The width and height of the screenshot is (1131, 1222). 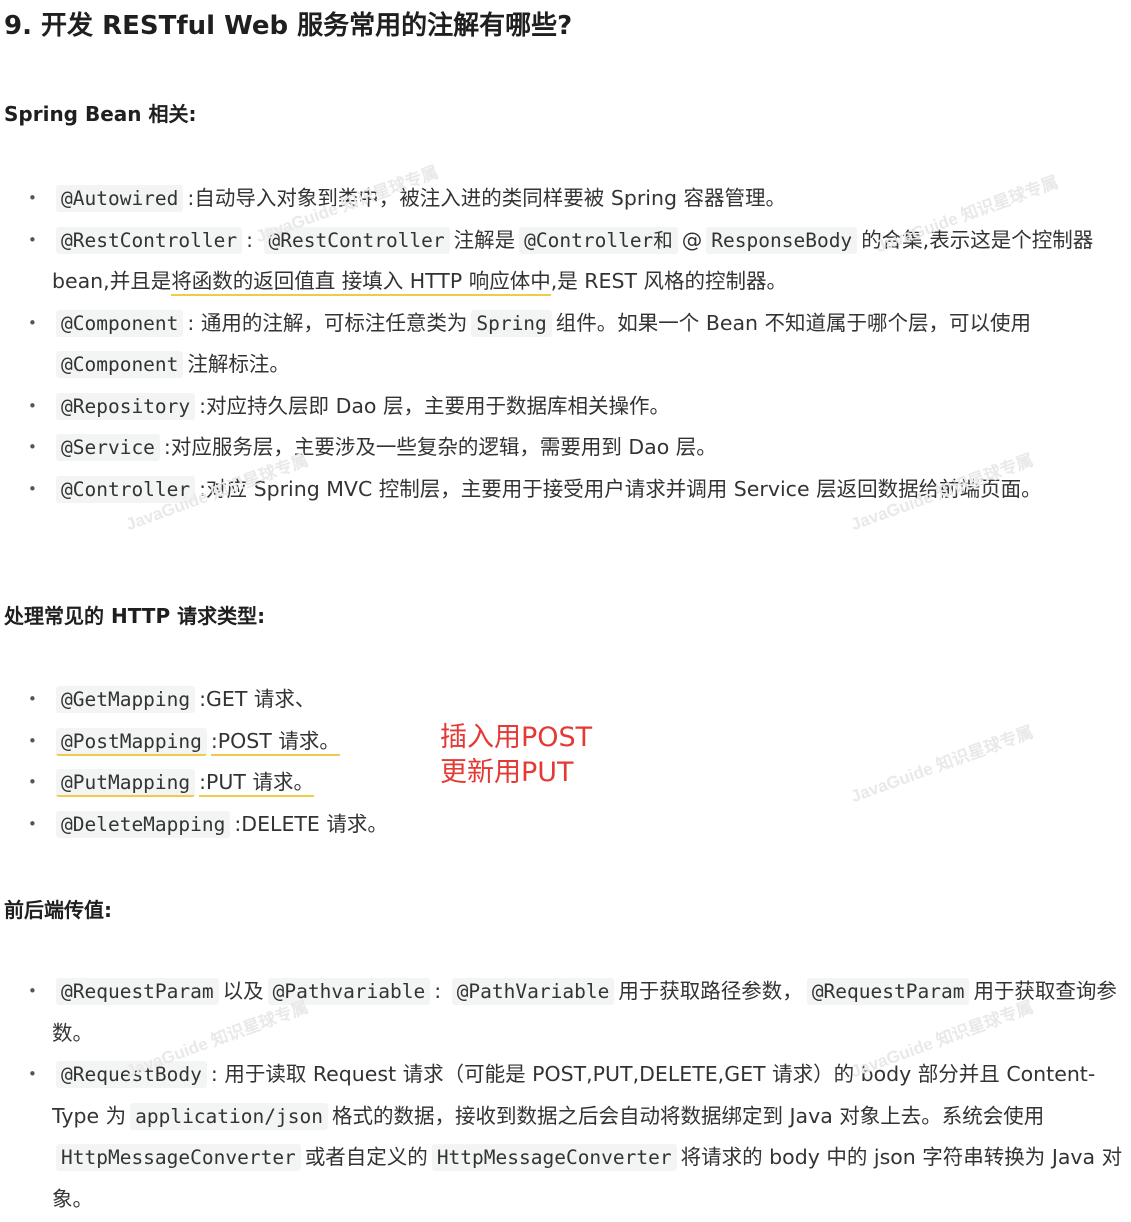 I want to click on section-heading-params: 前后端传值:, so click(x=58, y=910).